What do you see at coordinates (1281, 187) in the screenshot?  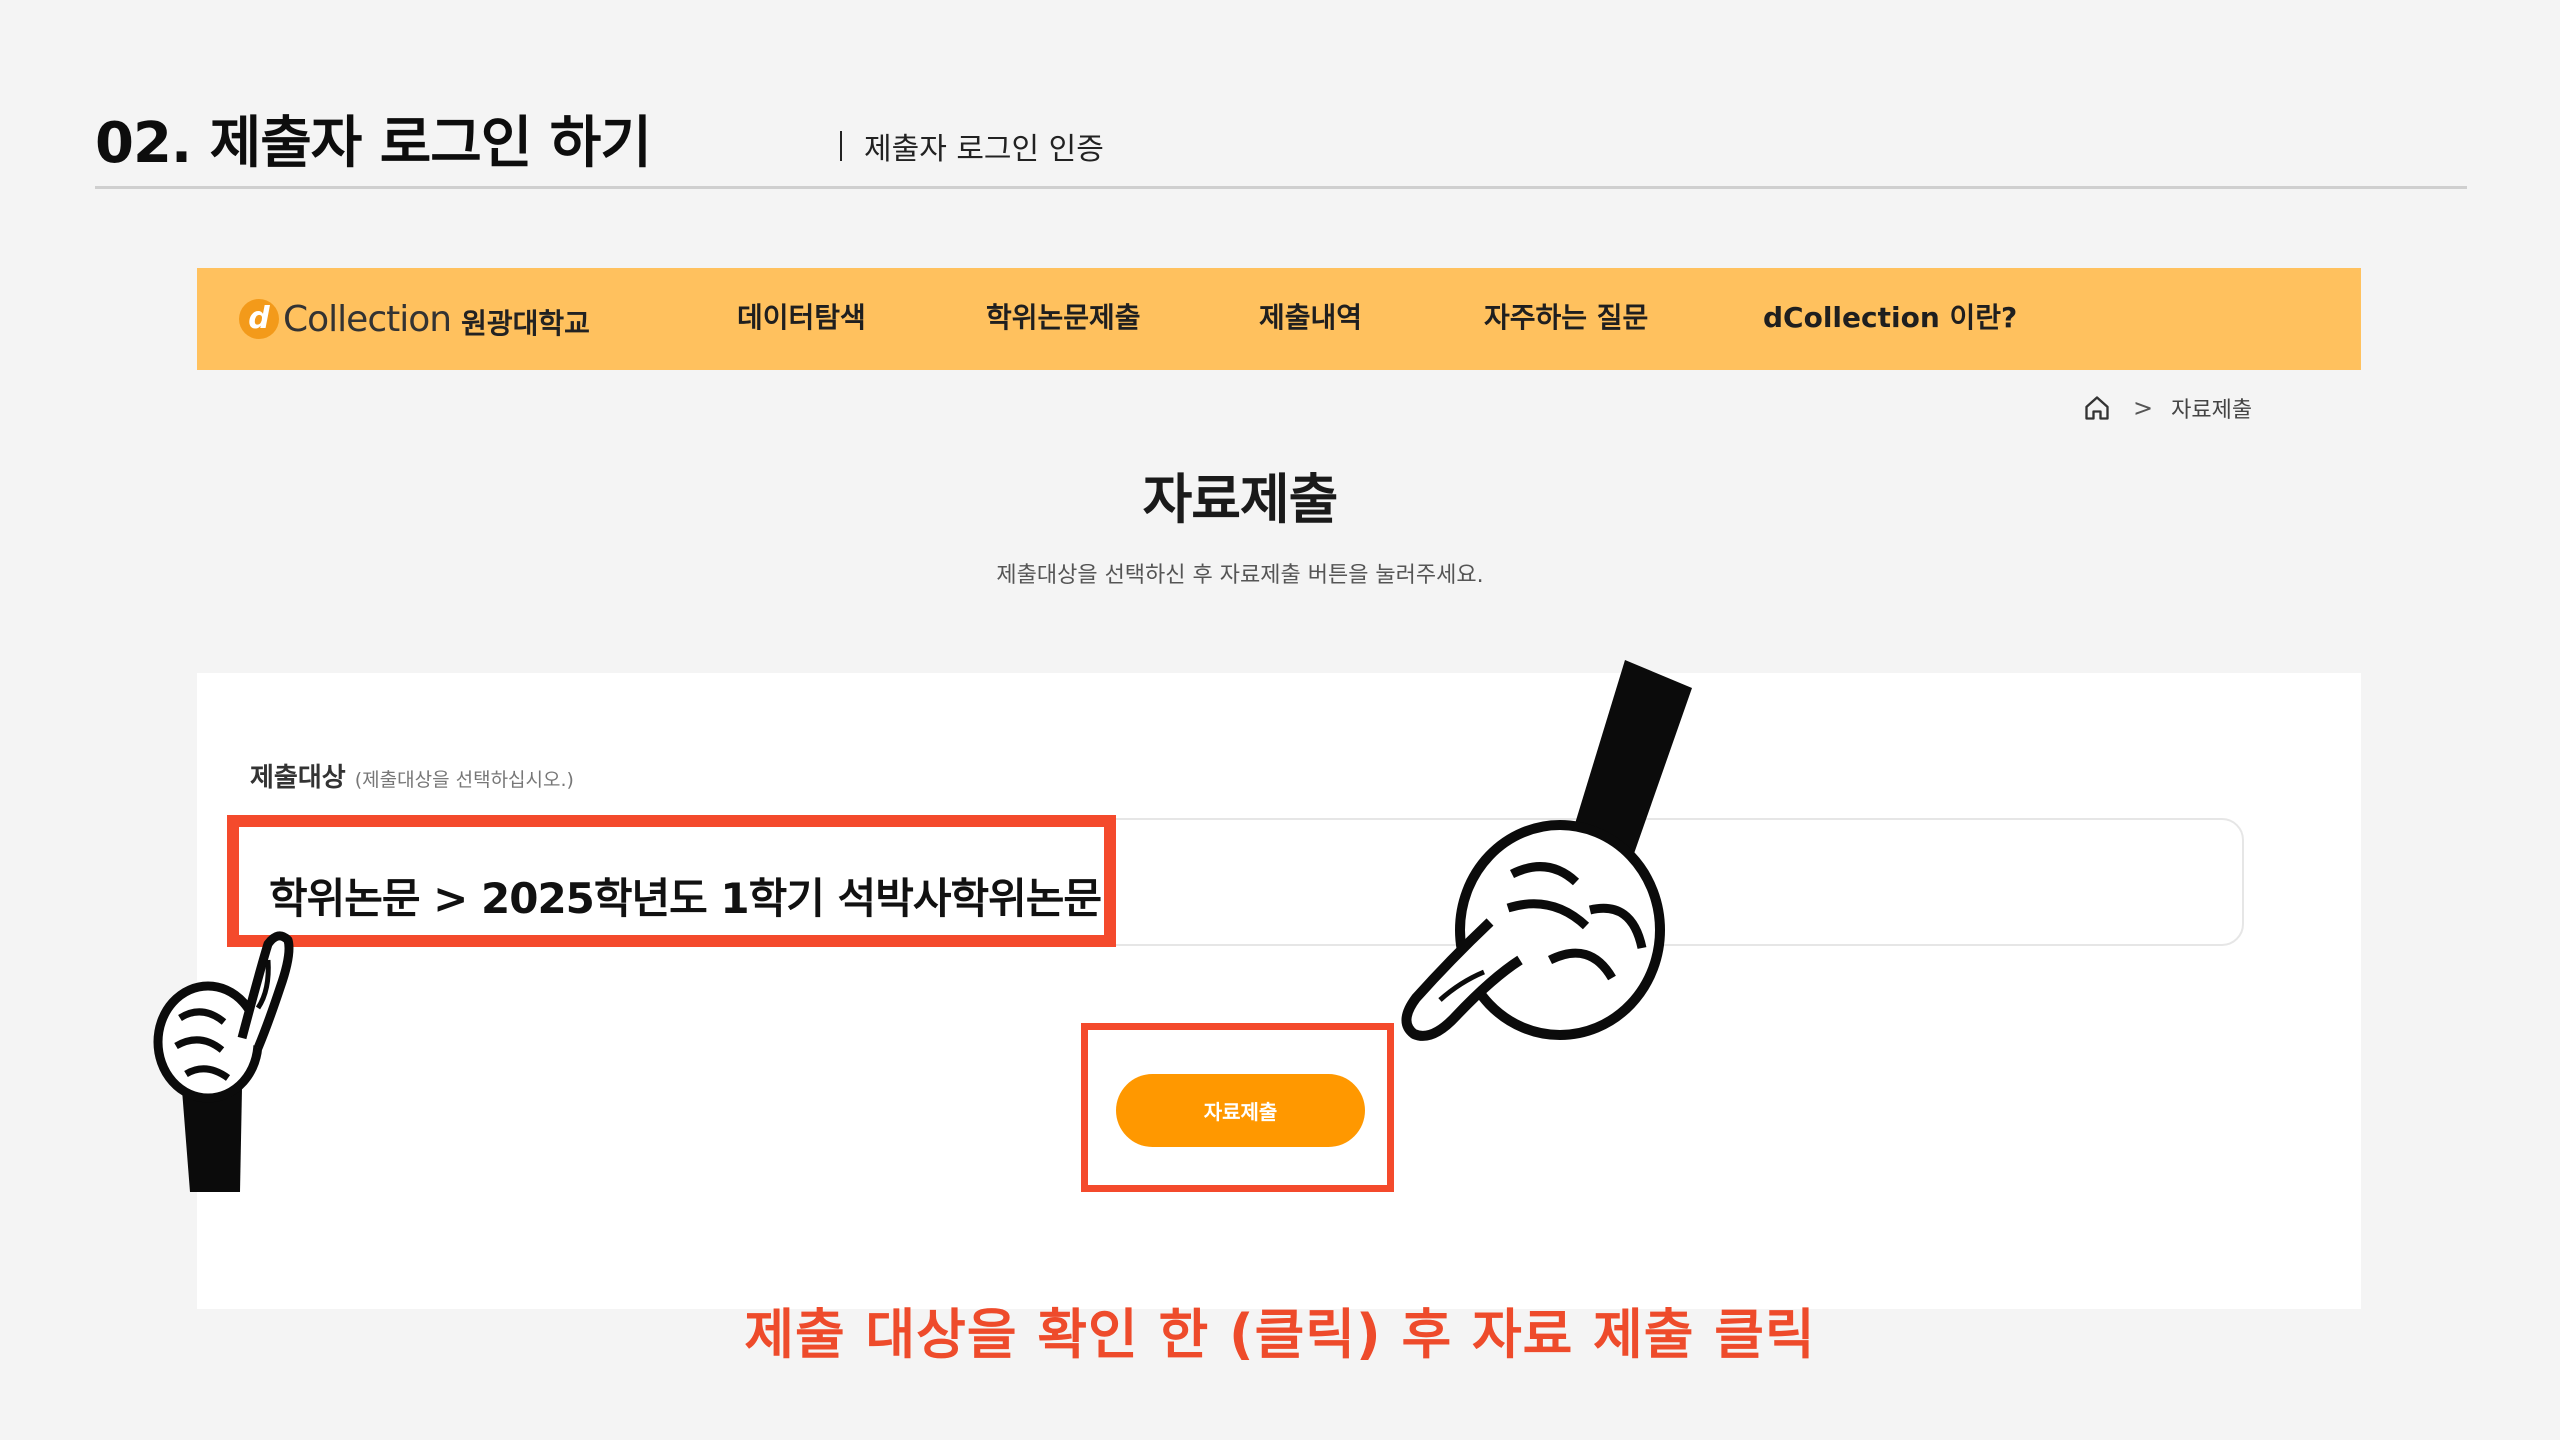 I see `title-rule` at bounding box center [1281, 187].